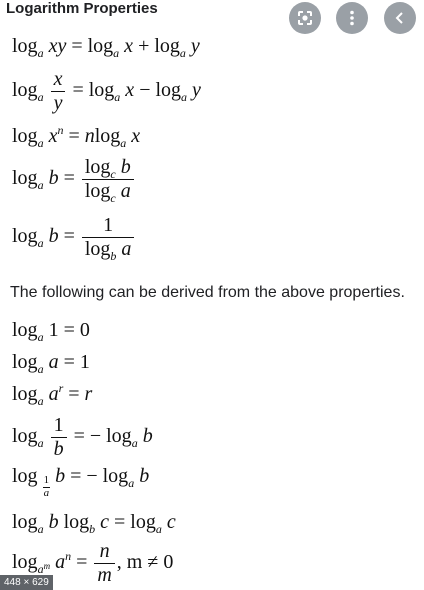 The image size is (424, 590). Describe the element at coordinates (74, 180) in the screenshot. I see `formula-change-of-base: loga b = logc b logc a` at that location.